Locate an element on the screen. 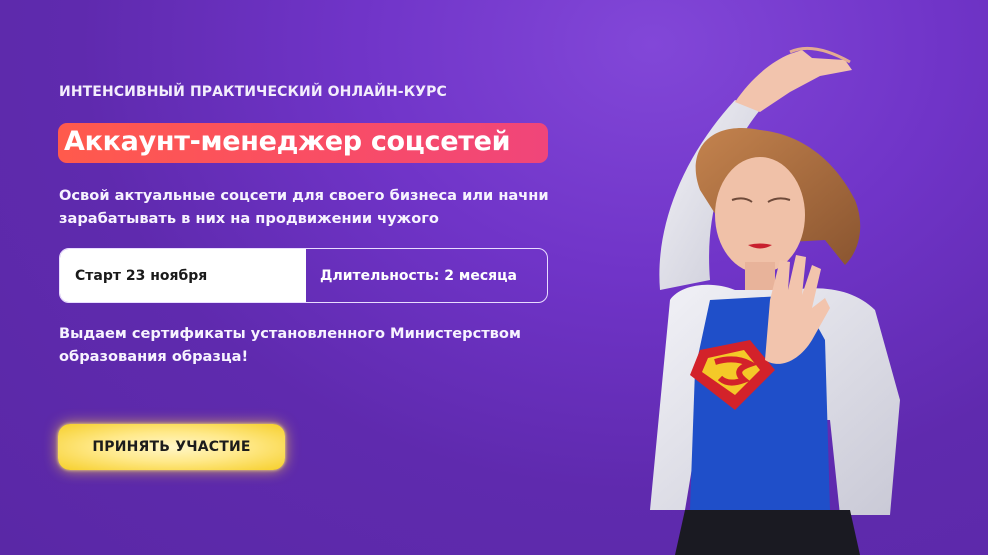 This screenshot has width=988, height=555. start-date-text: Старт 23 ноября is located at coordinates (141, 275).